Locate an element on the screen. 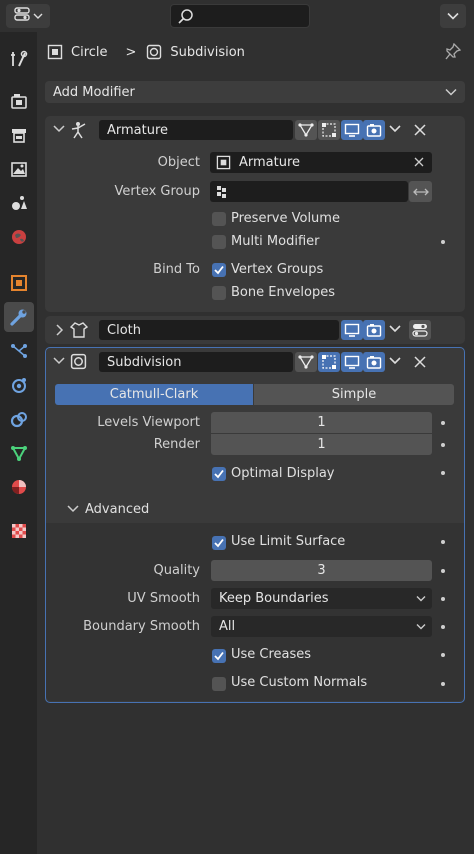  texture-tab is located at coordinates (19, 531).